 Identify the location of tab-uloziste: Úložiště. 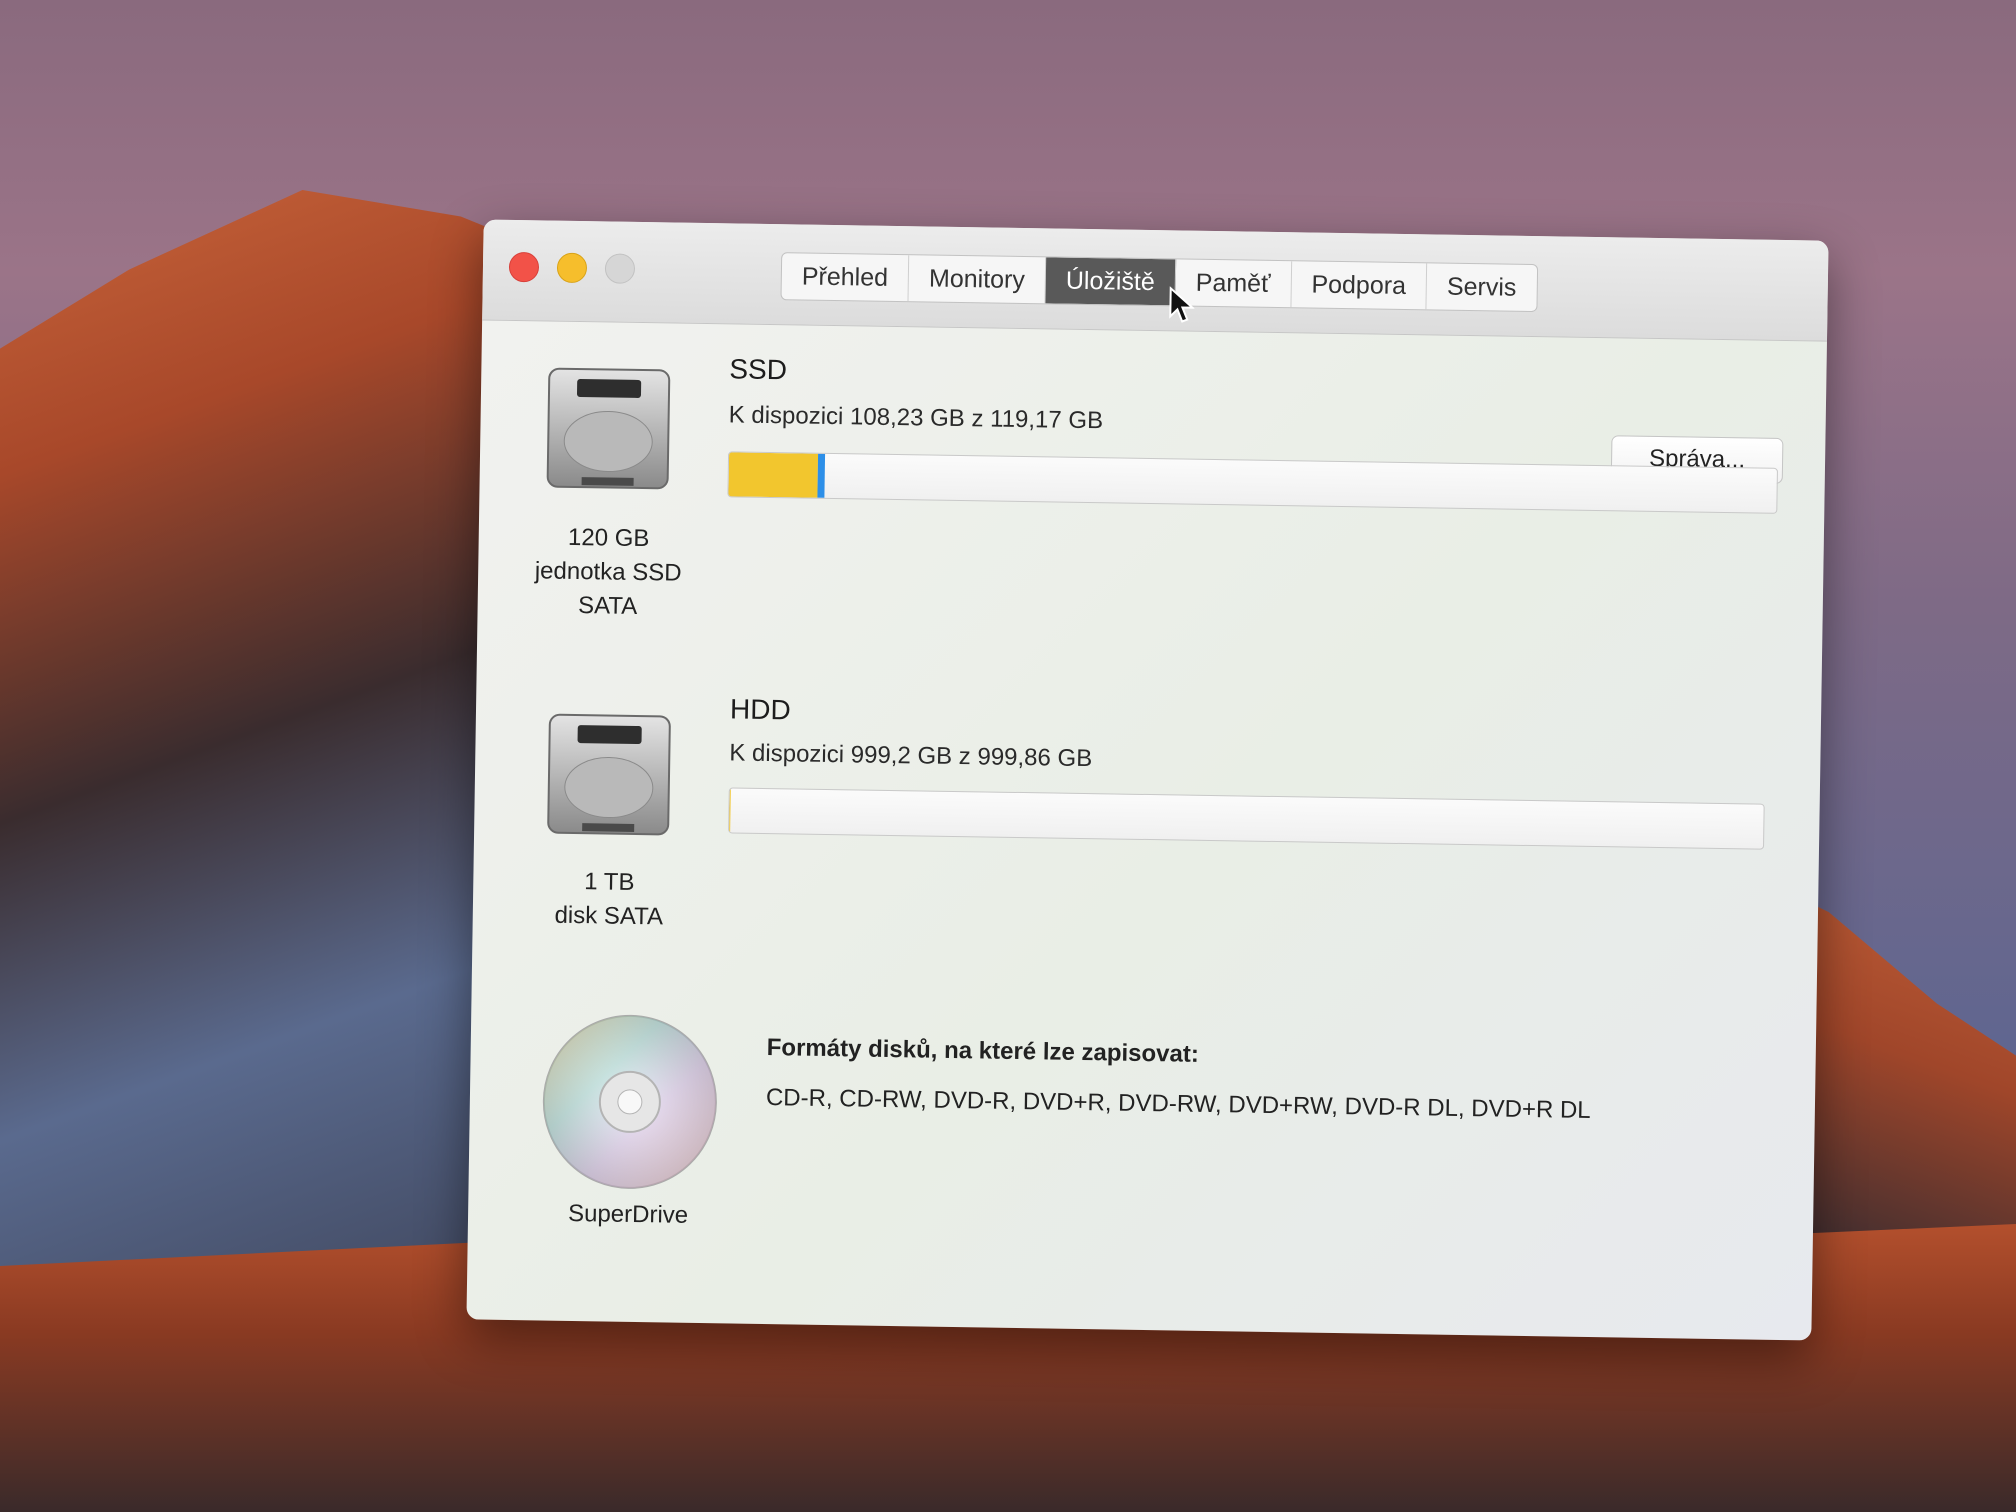
(1111, 281).